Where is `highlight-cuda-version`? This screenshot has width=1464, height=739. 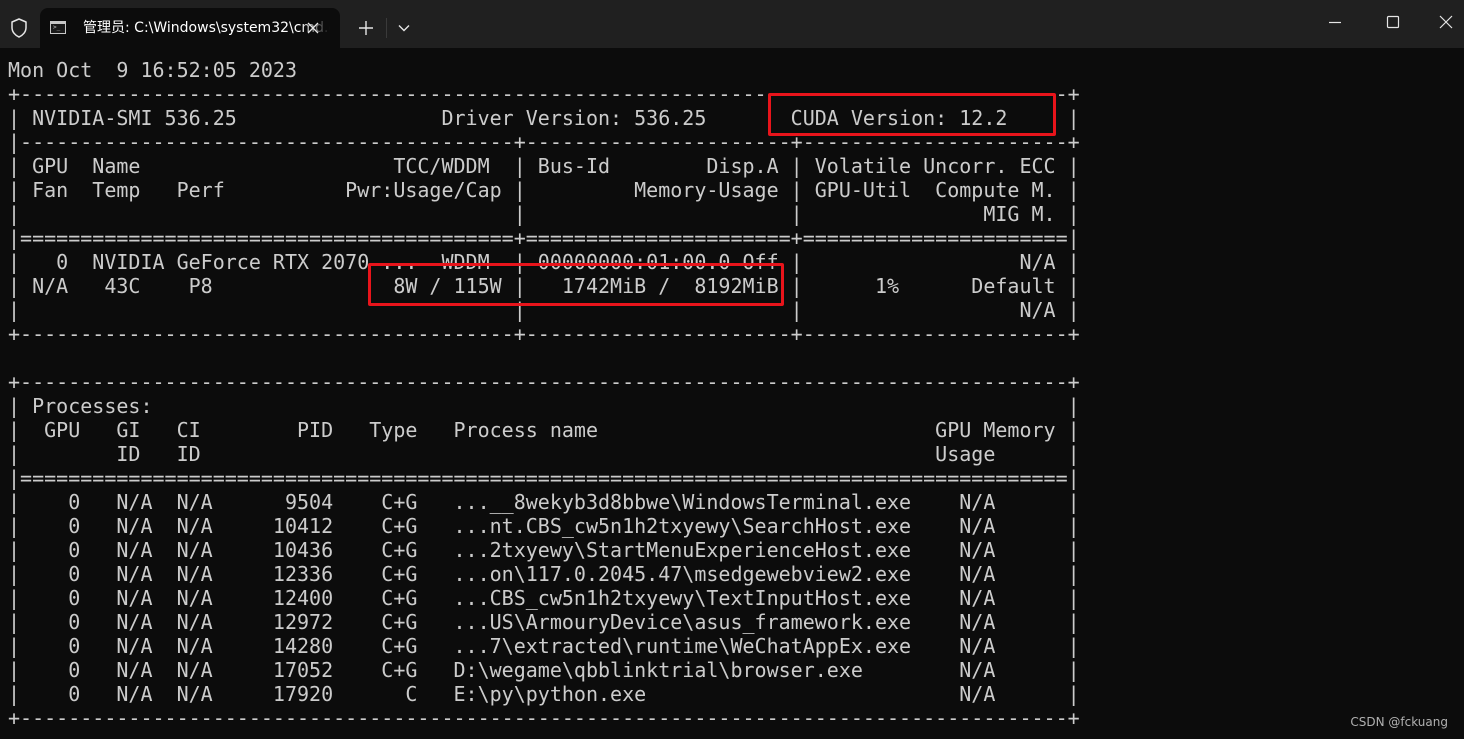 highlight-cuda-version is located at coordinates (912, 114).